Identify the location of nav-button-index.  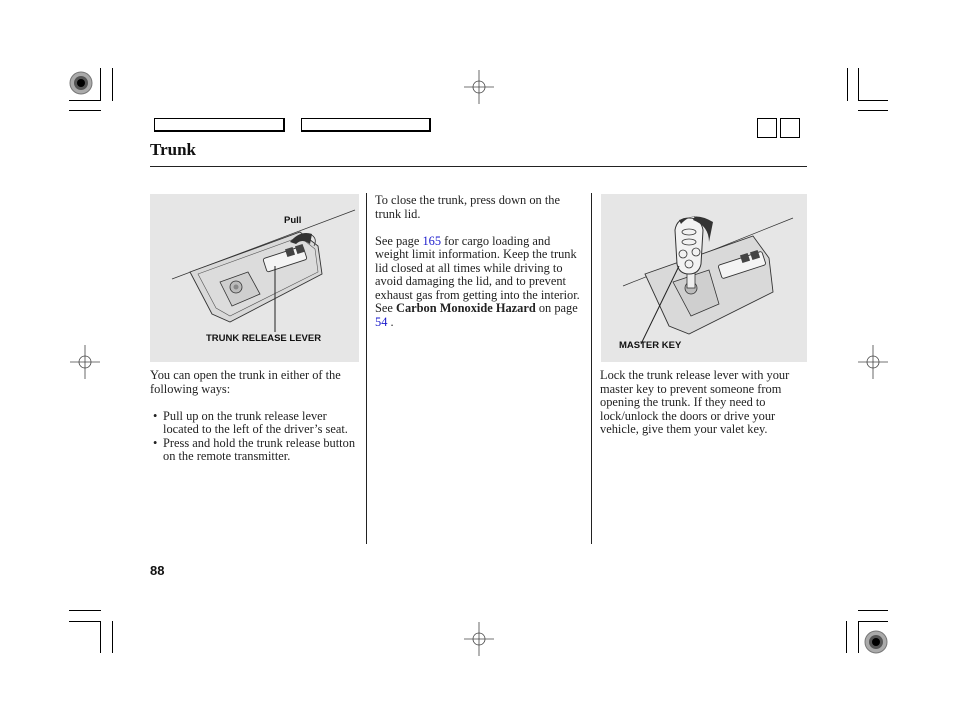
(366, 125).